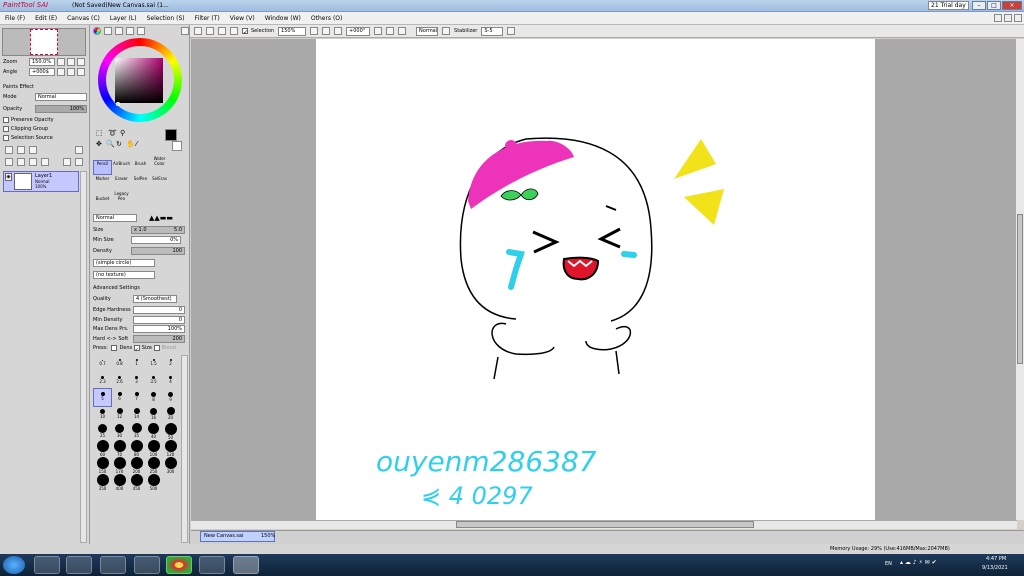 The height and width of the screenshot is (576, 1024). What do you see at coordinates (33, 150) in the screenshot?
I see `new-linework-button` at bounding box center [33, 150].